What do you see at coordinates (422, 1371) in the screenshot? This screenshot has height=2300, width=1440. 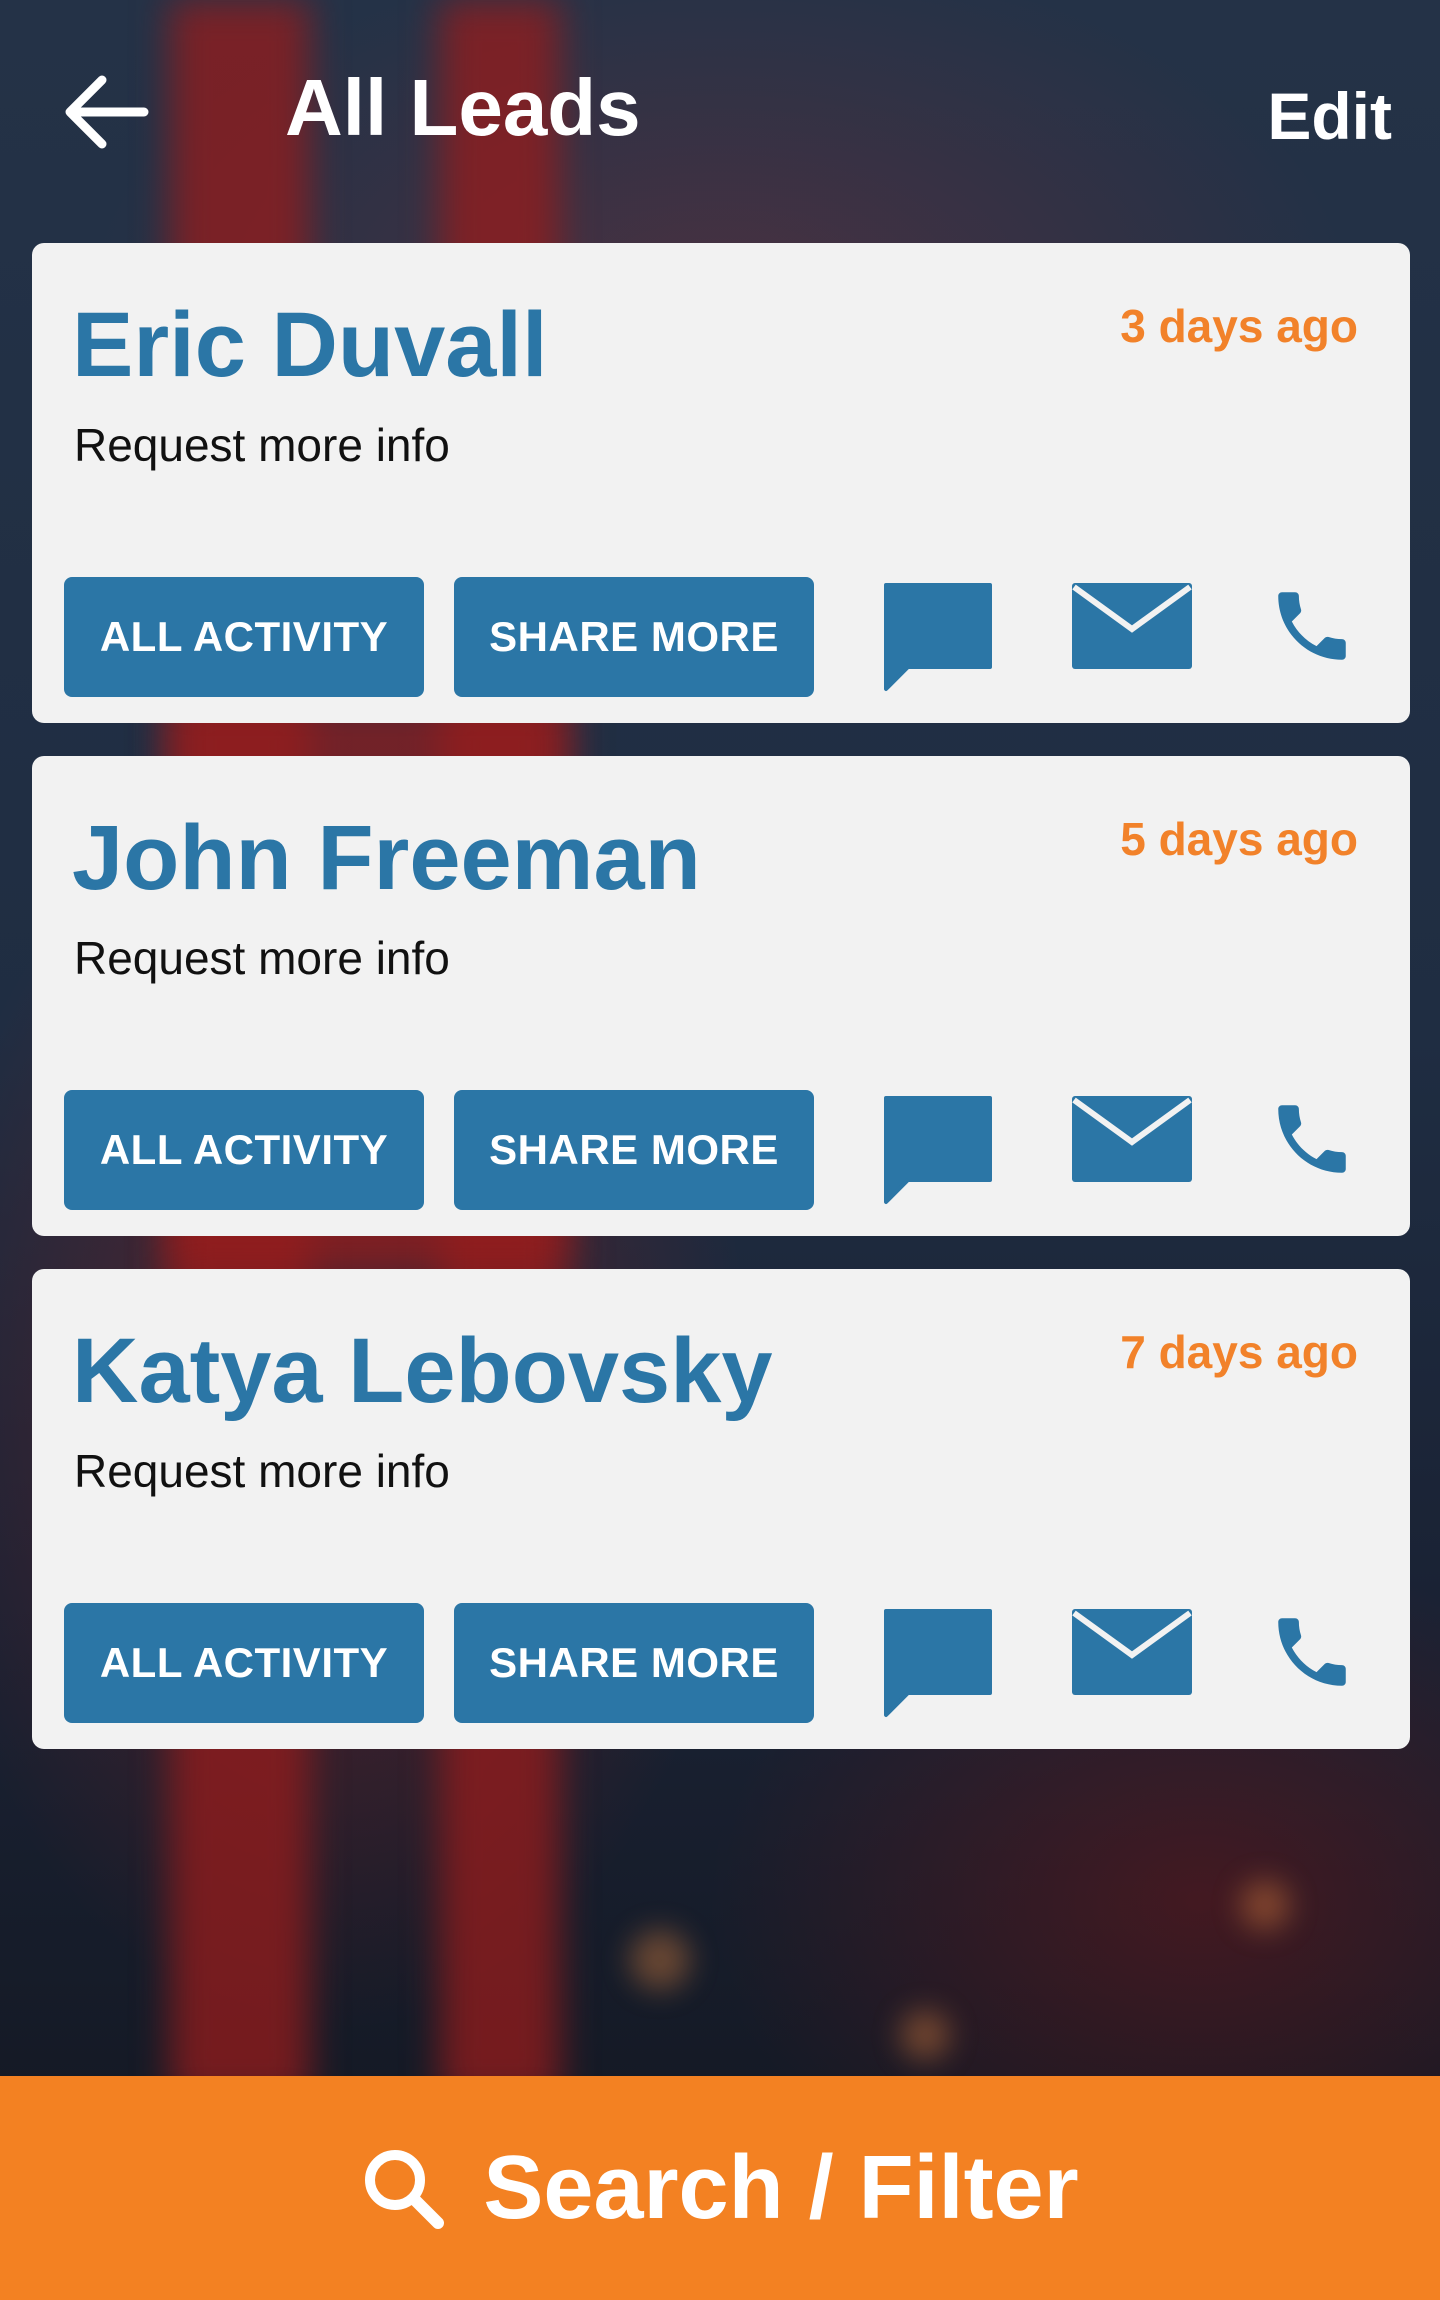 I see `lead-name: Katya Lebovsky` at bounding box center [422, 1371].